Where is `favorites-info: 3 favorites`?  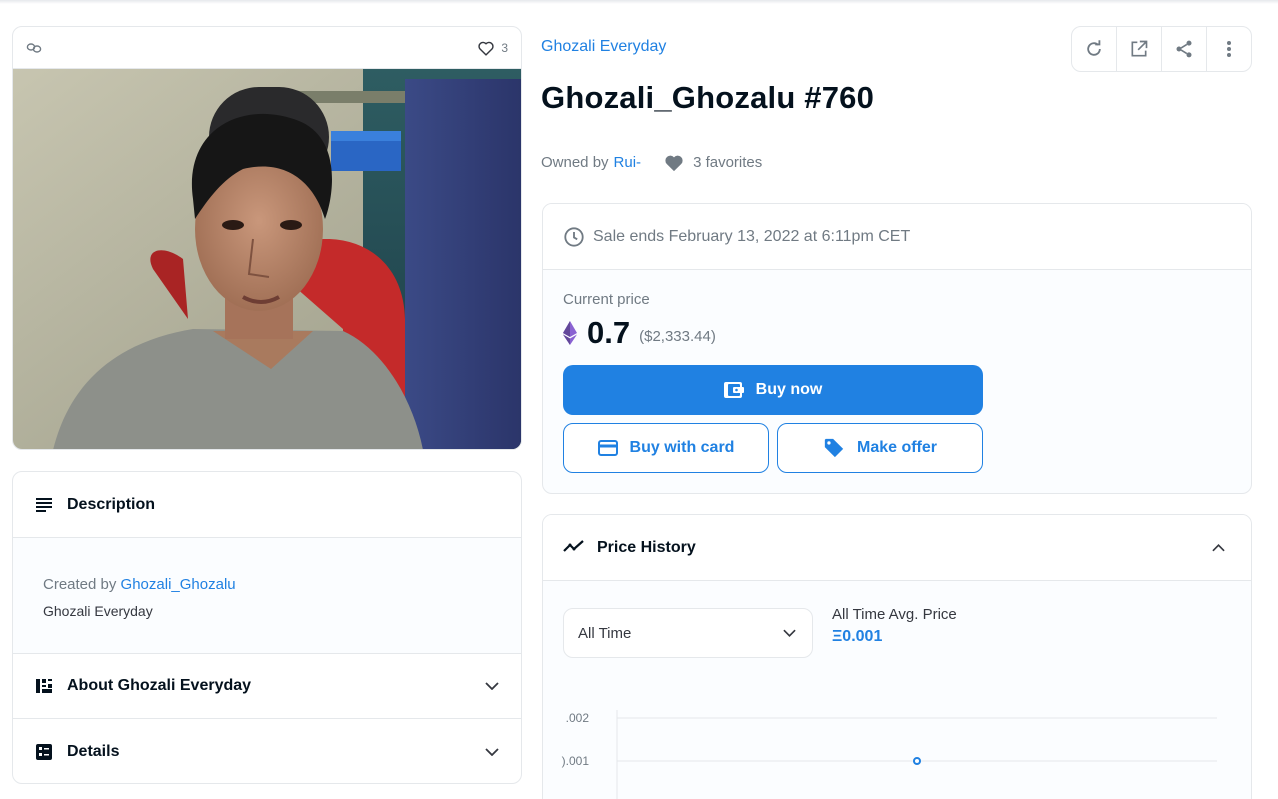 favorites-info: 3 favorites is located at coordinates (712, 162).